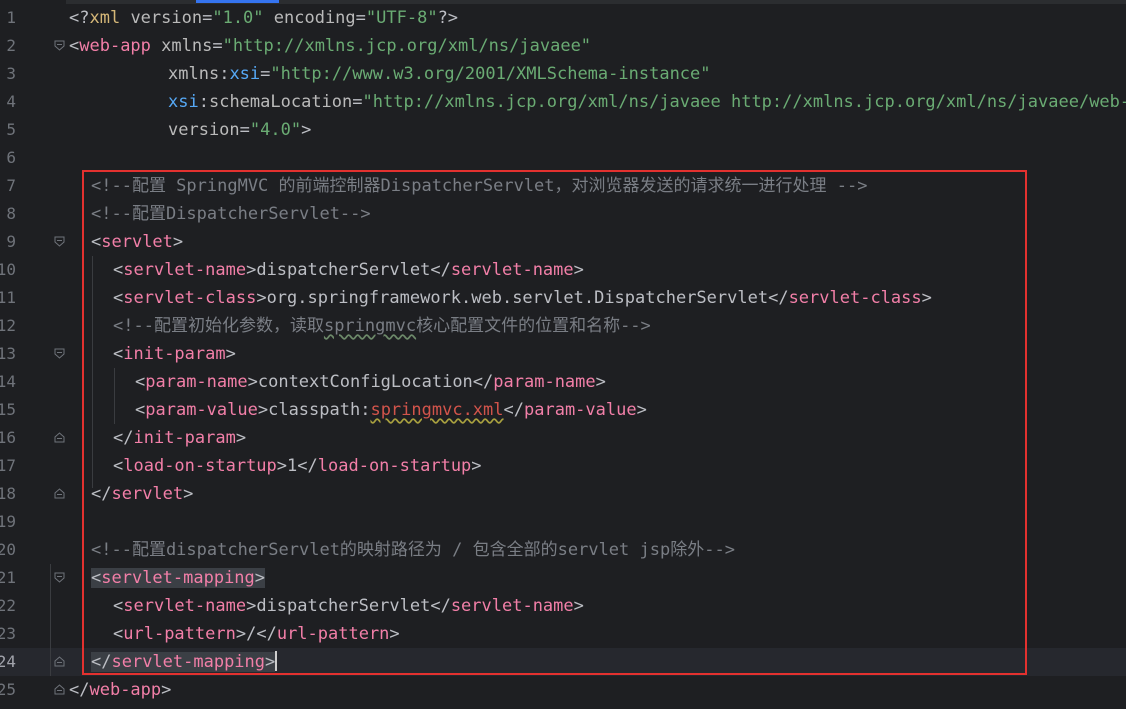 Image resolution: width=1126 pixels, height=709 pixels. What do you see at coordinates (8, 410) in the screenshot?
I see `line-number: 15` at bounding box center [8, 410].